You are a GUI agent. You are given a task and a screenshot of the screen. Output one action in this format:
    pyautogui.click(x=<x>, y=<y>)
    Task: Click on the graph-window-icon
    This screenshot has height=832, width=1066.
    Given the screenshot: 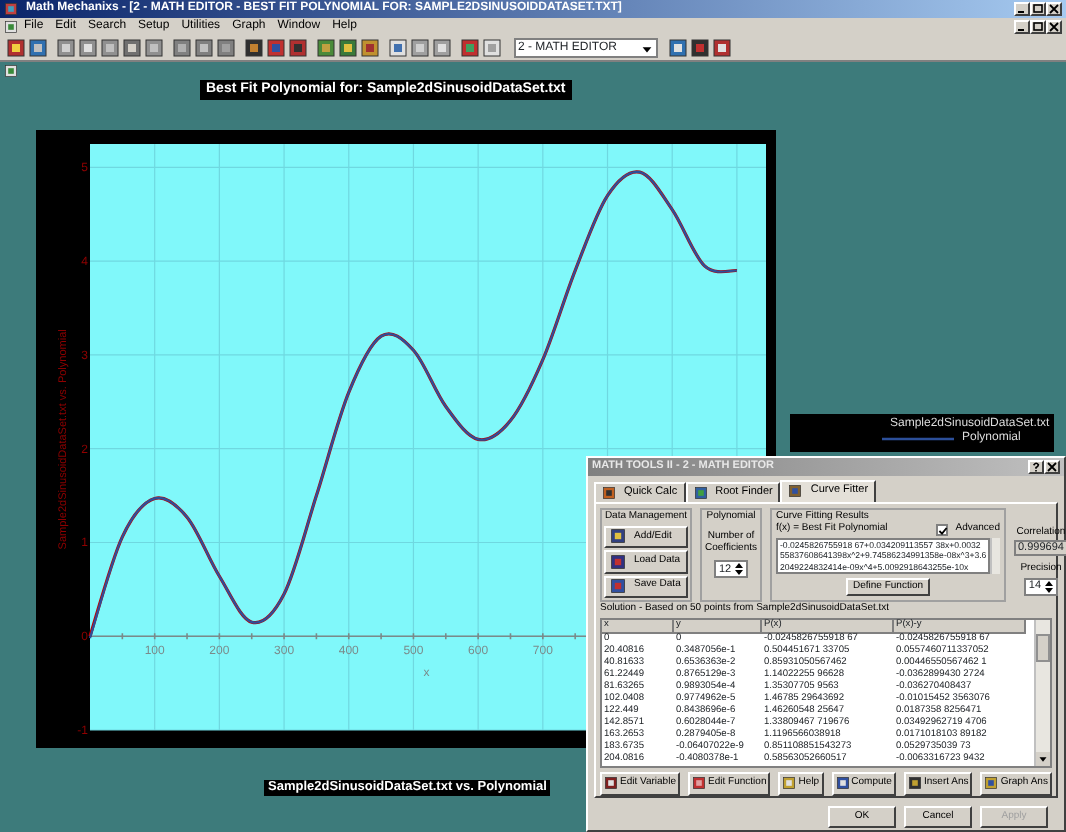 What is the action you would take?
    pyautogui.click(x=11, y=71)
    